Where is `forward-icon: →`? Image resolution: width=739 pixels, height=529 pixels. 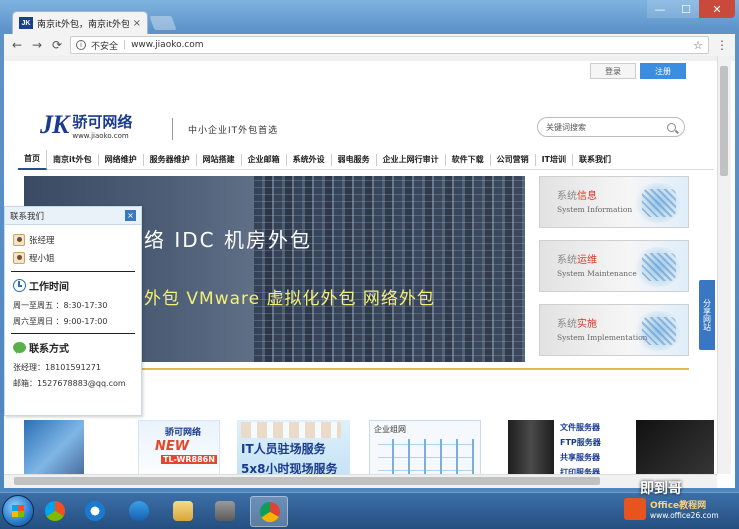
forward-icon: → is located at coordinates (37, 45).